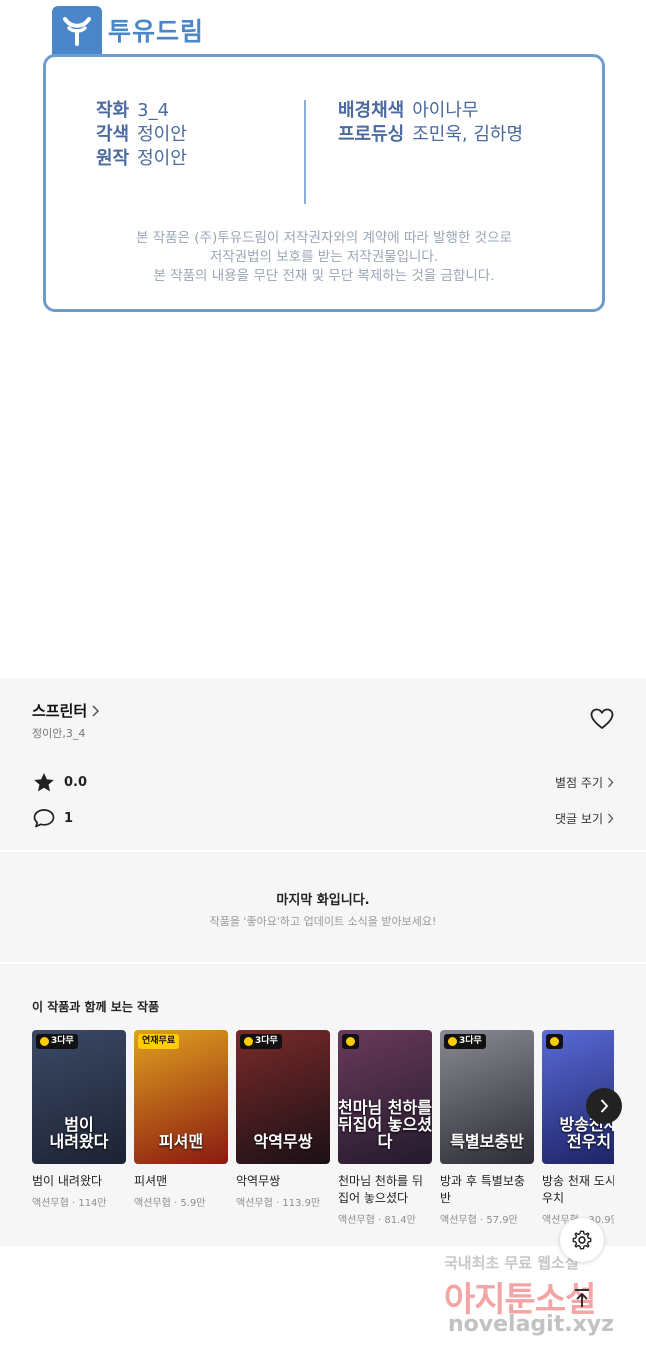 The height and width of the screenshot is (1362, 646). I want to click on notice-line: 저작권법의 보호를 받는 저작권물입니다., so click(324, 257).